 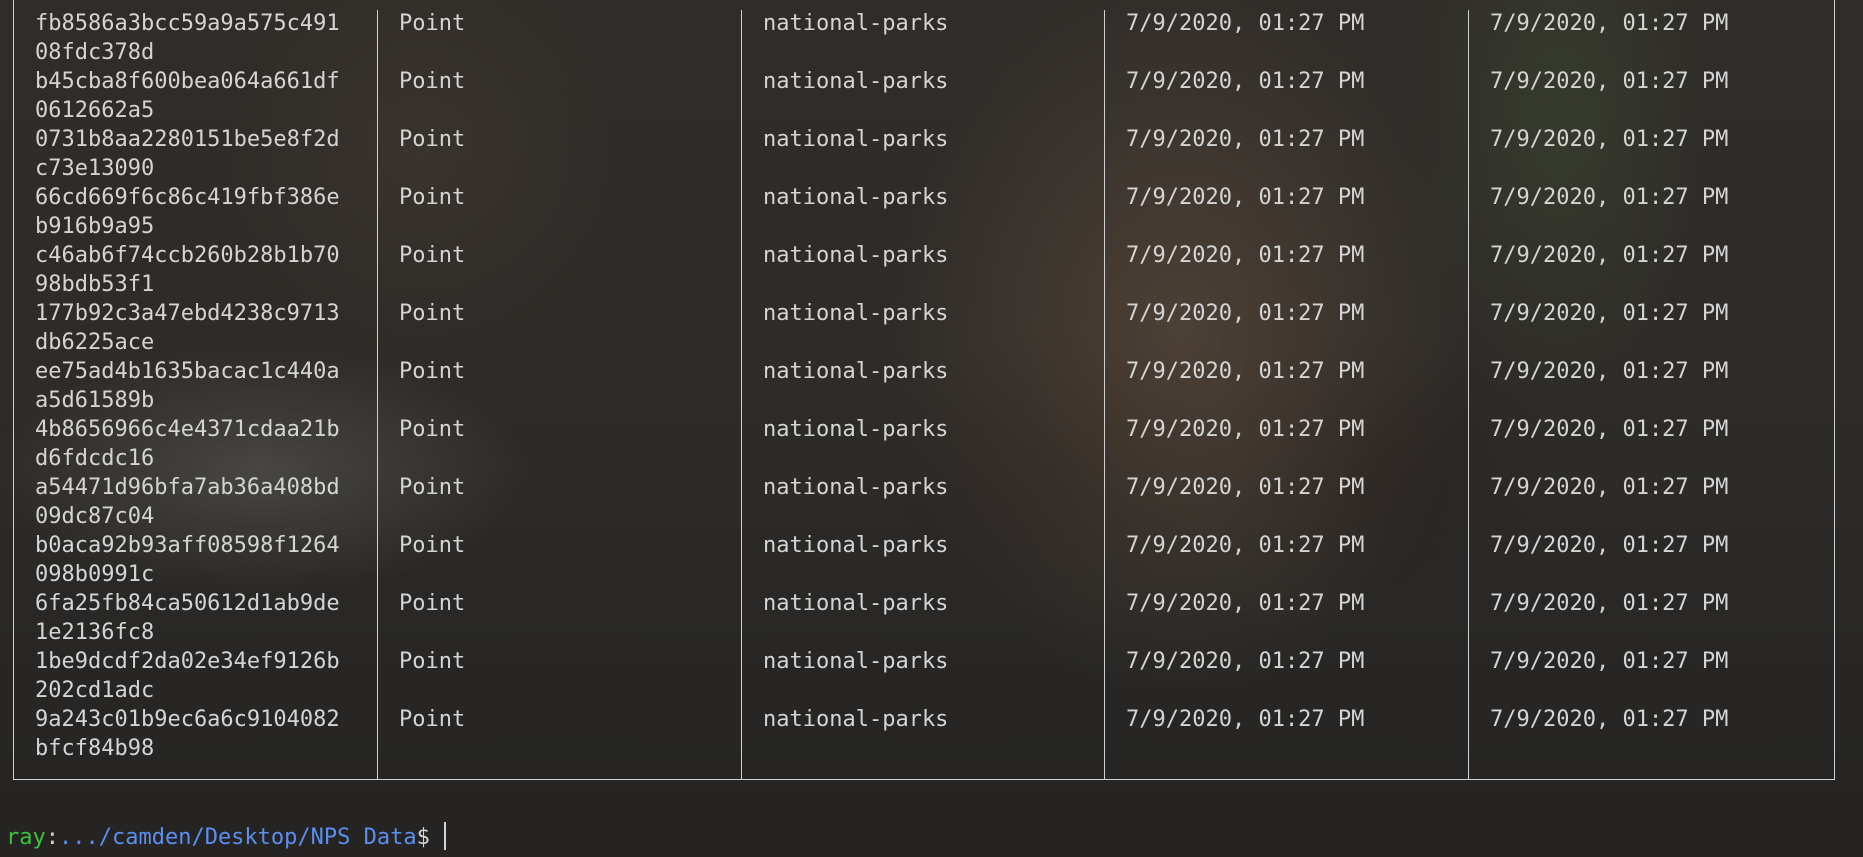 I want to click on cell-id-line: db6225ace, so click(x=95, y=342).